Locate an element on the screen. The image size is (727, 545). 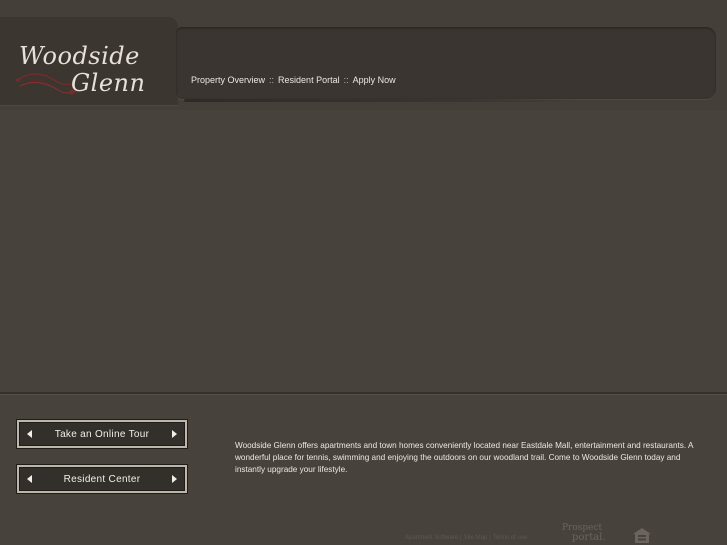
resident-center-label: Resident Center is located at coordinates (102, 479).